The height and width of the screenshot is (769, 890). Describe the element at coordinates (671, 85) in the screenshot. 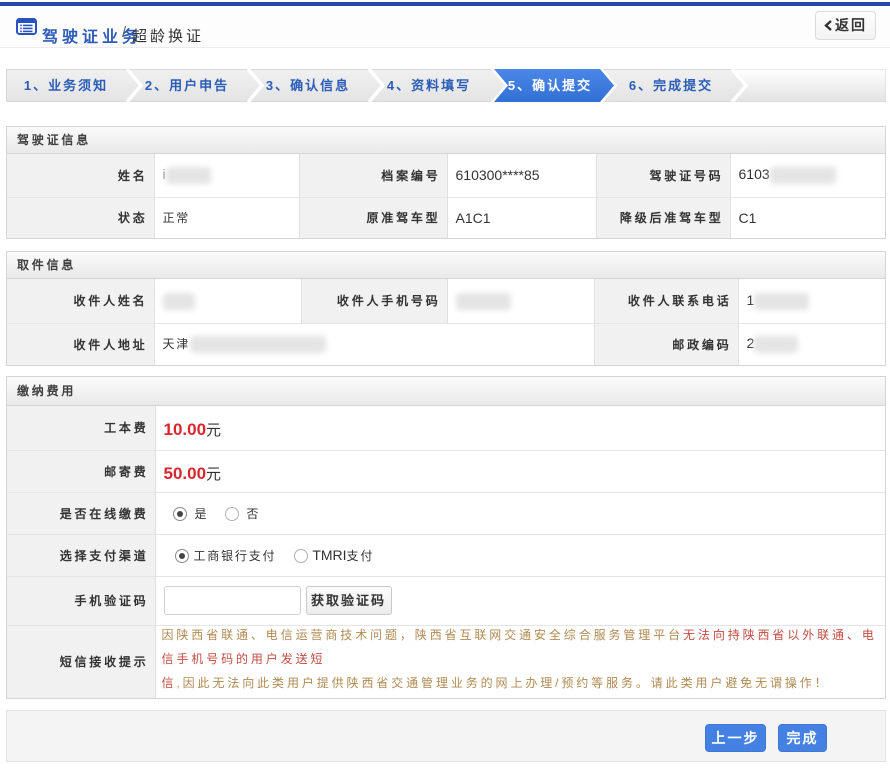

I see `svg-text: 6、完成提交` at that location.